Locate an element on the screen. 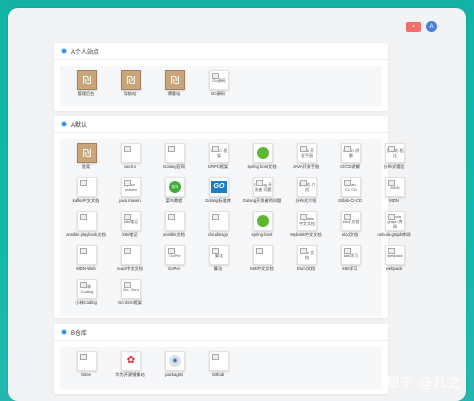 The height and width of the screenshot is (401, 474). spring-icon is located at coordinates (263, 153).